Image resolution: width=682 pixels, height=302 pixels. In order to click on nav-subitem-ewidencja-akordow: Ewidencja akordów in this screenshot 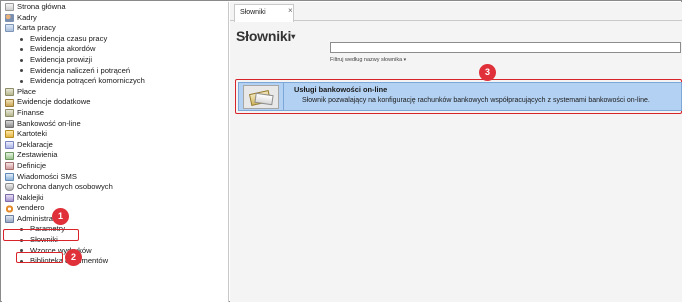, I will do `click(115, 49)`.